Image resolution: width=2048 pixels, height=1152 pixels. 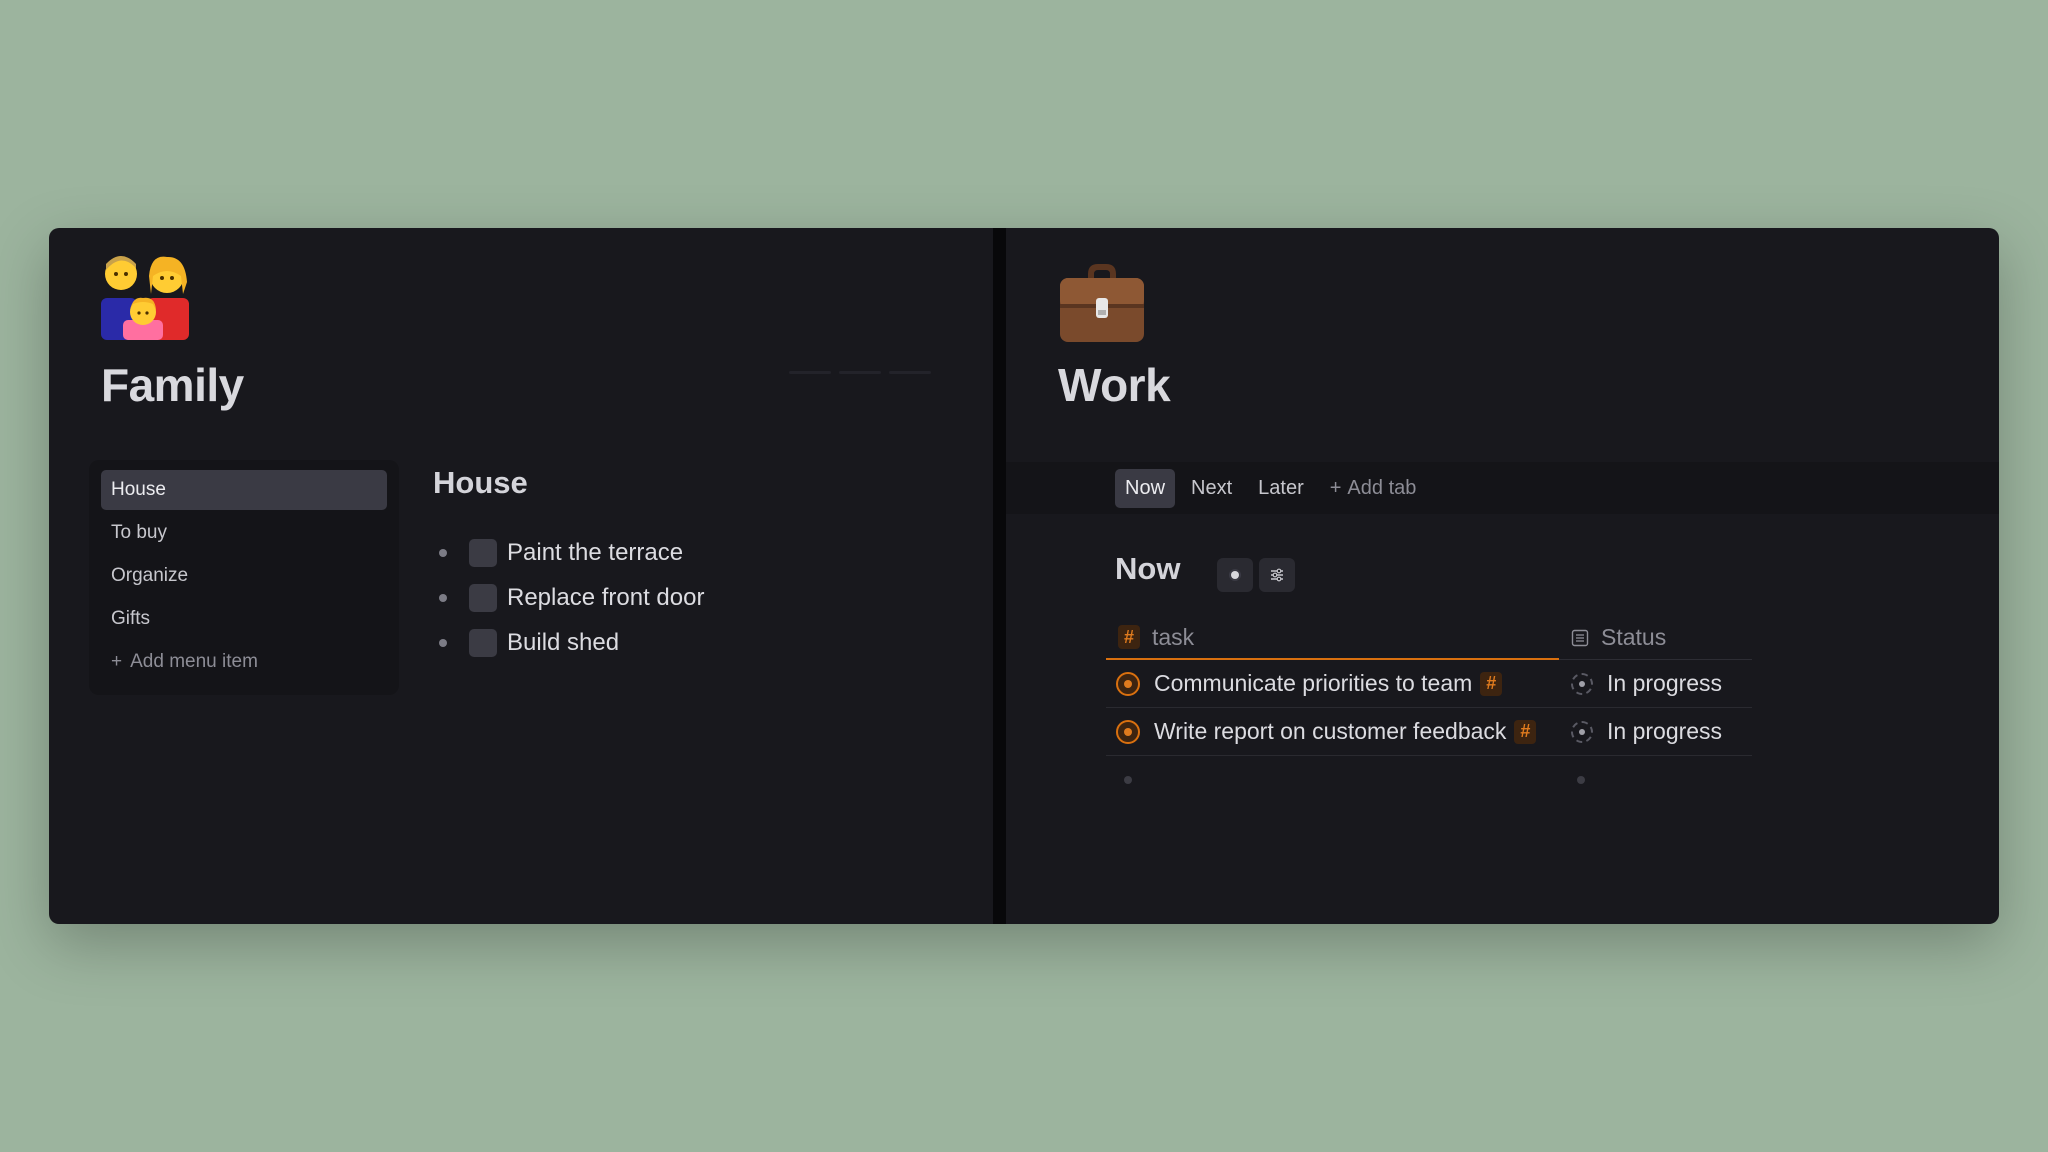 I want to click on column-header-label: task, so click(x=1173, y=636).